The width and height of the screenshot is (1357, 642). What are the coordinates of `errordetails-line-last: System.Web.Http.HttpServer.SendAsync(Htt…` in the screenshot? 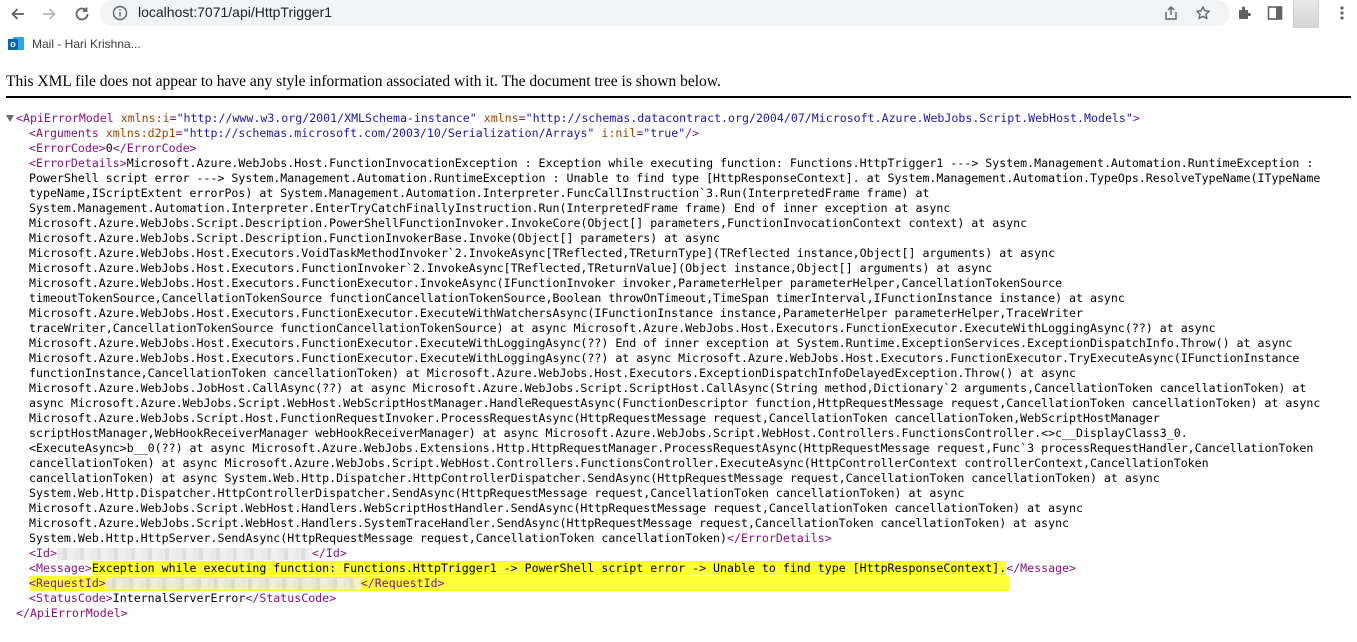 It's located at (430, 538).